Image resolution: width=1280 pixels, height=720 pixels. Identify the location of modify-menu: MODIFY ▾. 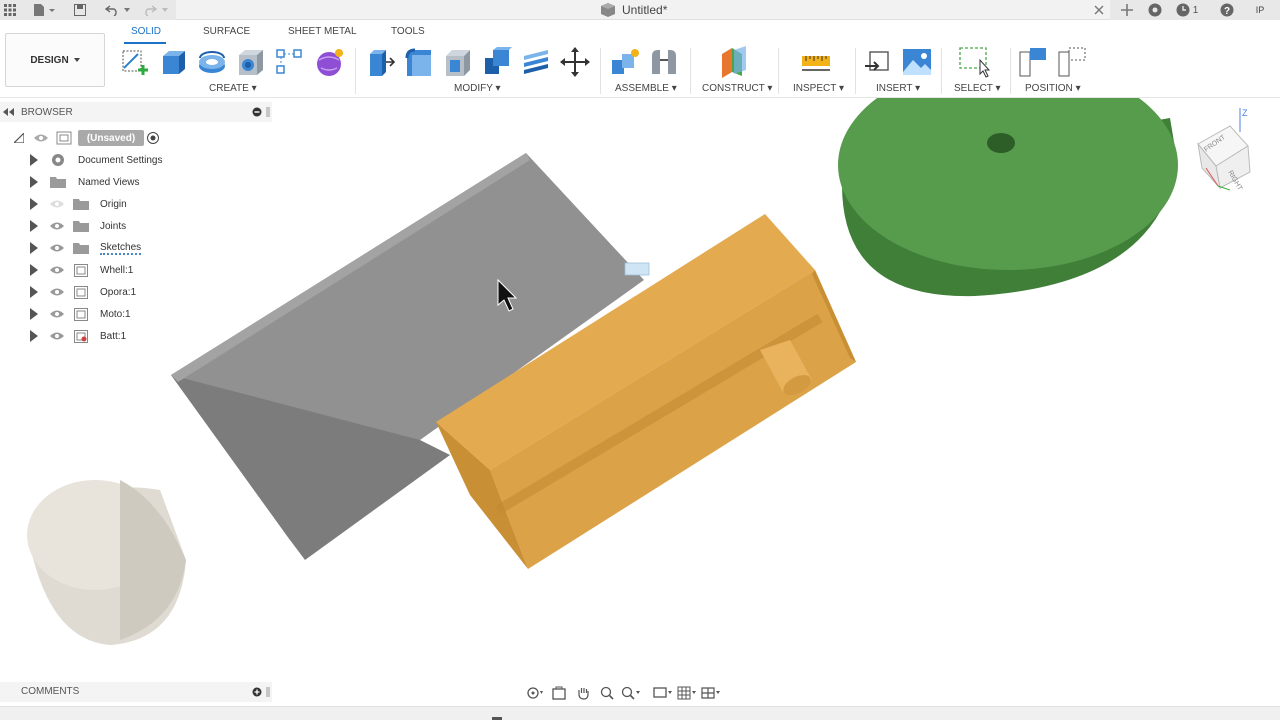
(477, 88).